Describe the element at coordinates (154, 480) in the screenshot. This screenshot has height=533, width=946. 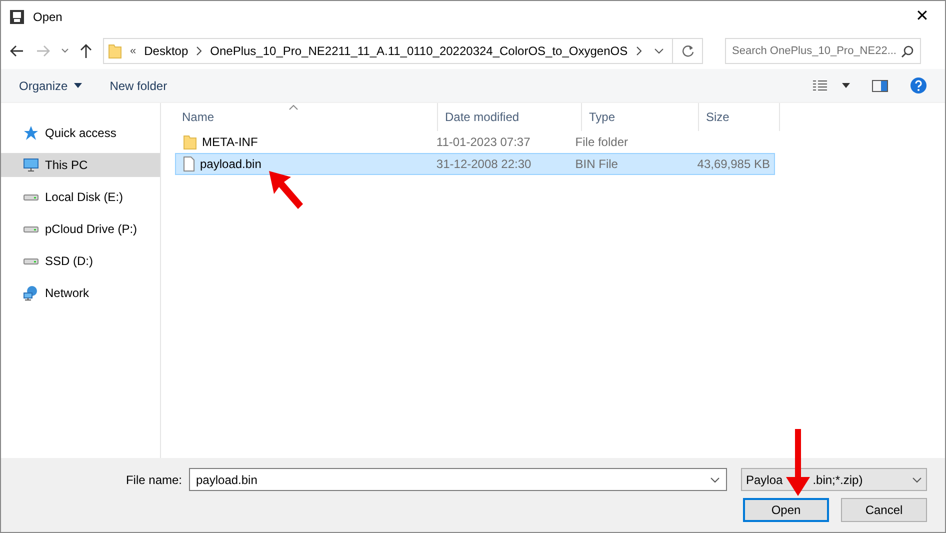
I see `file-name-label: File name:` at that location.